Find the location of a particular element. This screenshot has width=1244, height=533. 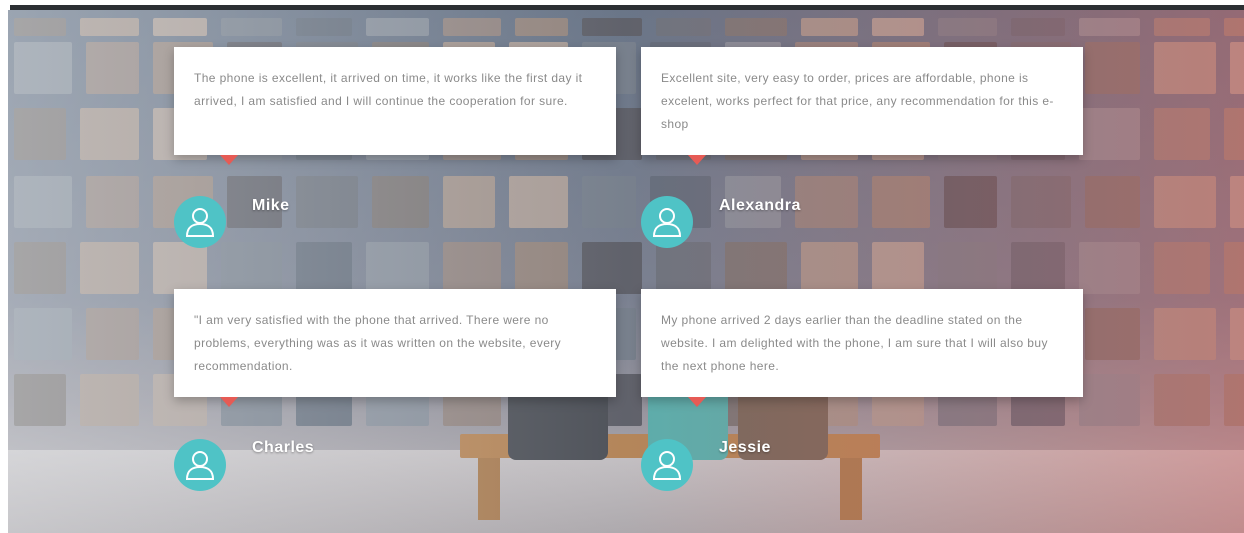

reviewer-name: Mike is located at coordinates (271, 205).